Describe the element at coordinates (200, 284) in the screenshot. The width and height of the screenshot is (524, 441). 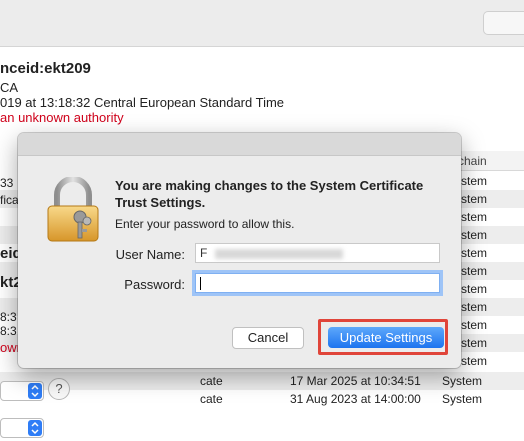
I see `text-cursor` at that location.